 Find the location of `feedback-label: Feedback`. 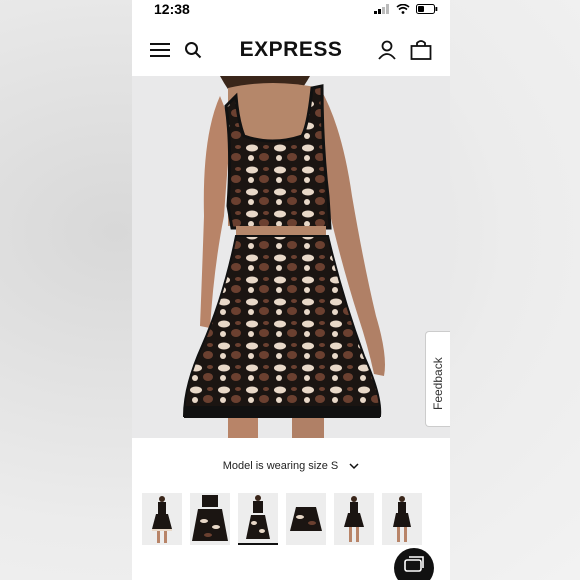

feedback-label: Feedback is located at coordinates (438, 383).